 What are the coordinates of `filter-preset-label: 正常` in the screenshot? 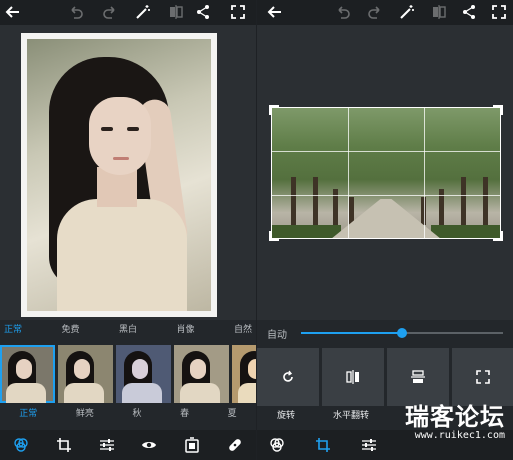 It's located at (28, 414).